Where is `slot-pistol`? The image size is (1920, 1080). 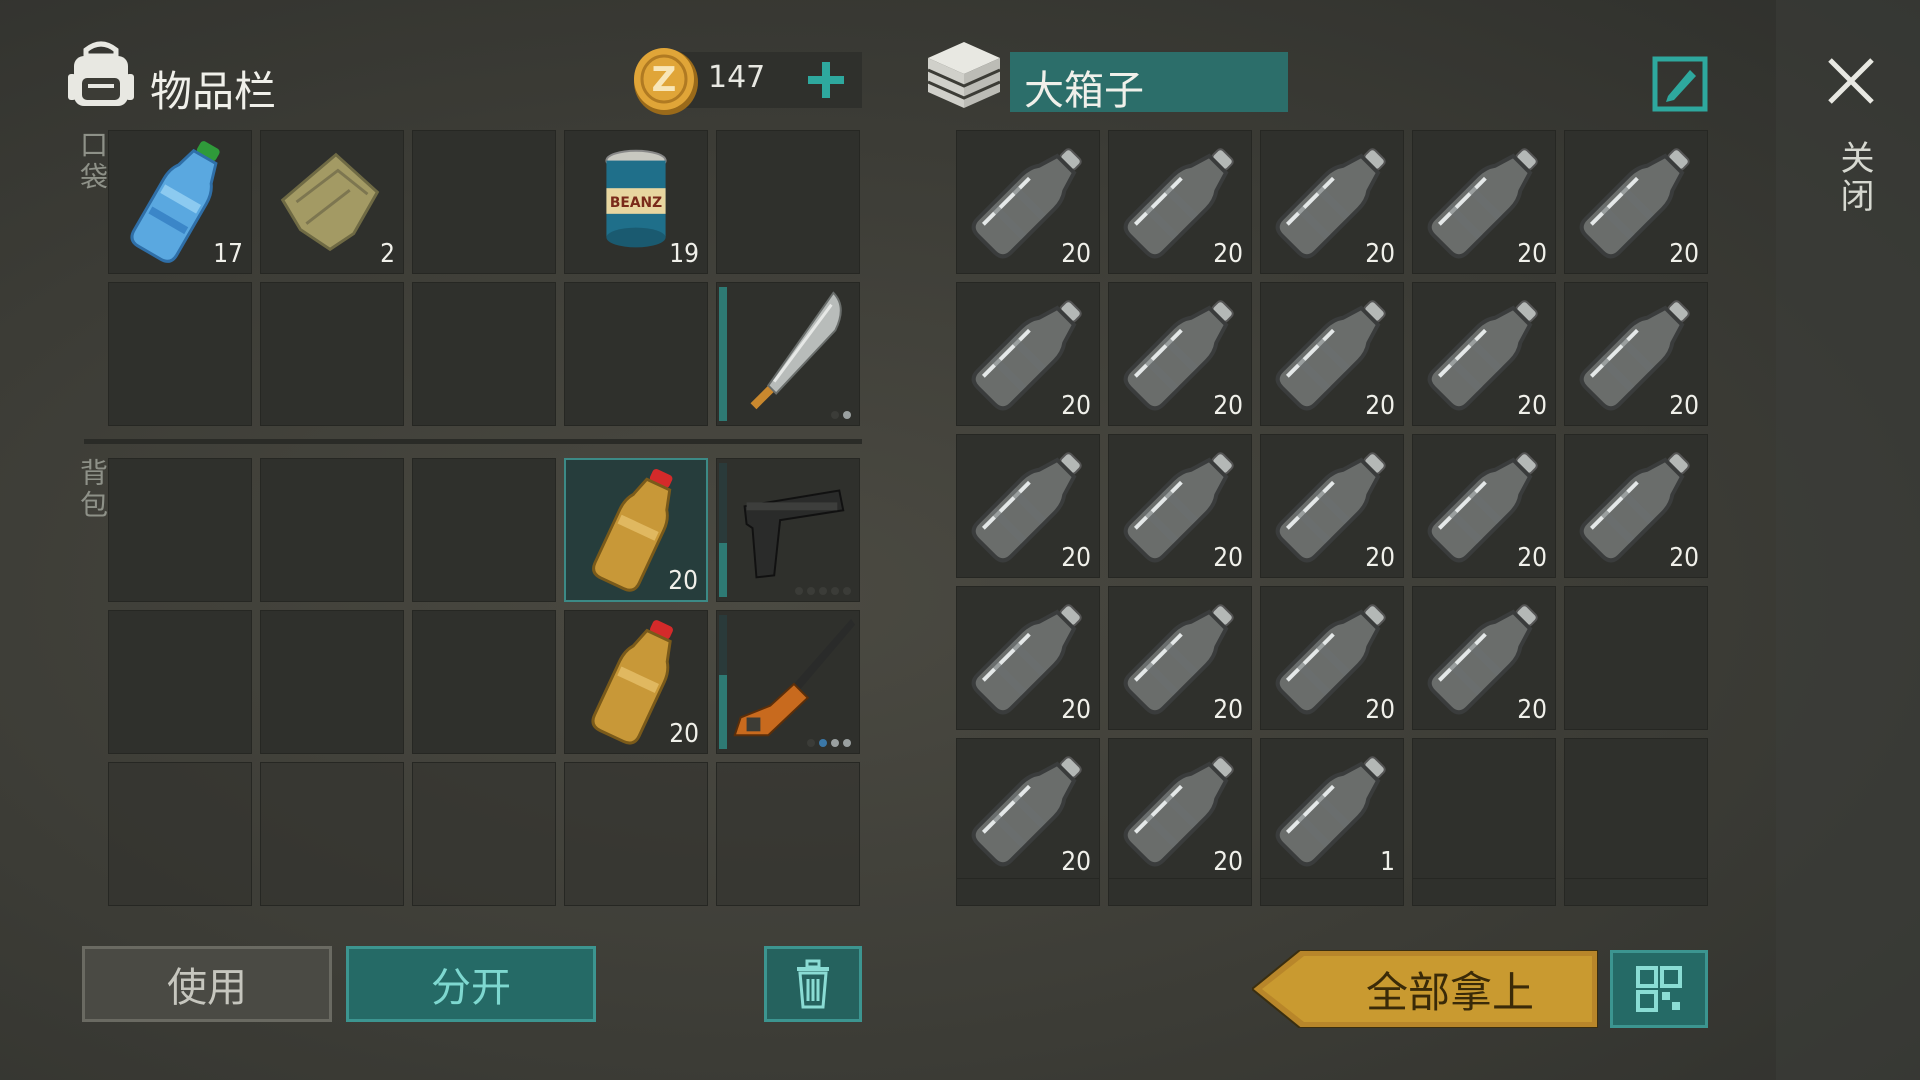
slot-pistol is located at coordinates (788, 530).